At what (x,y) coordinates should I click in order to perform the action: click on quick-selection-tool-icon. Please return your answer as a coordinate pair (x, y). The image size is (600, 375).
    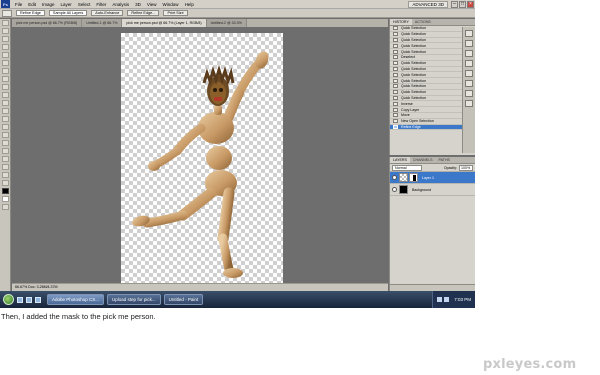
    Looking at the image, I should click on (5, 47).